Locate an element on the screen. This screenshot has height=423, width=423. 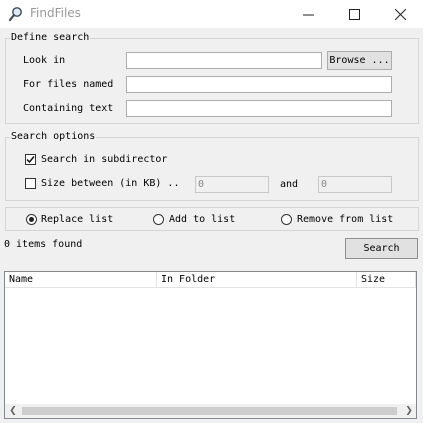
scrollbar-thumb is located at coordinates (209, 411).